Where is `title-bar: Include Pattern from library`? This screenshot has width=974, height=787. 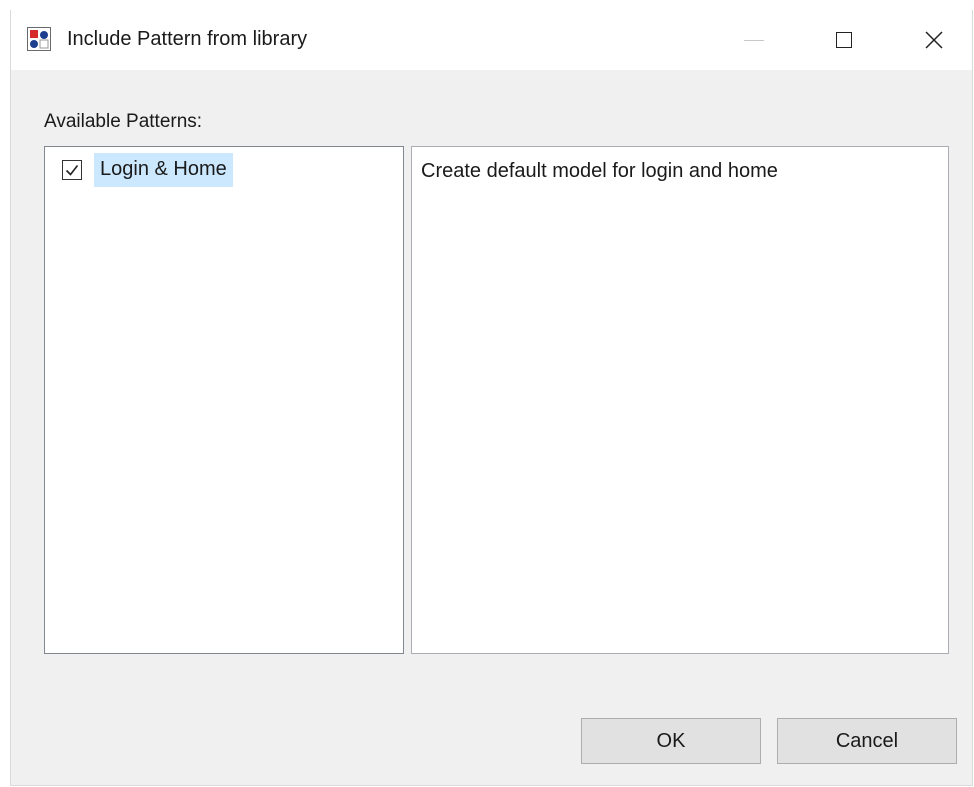 title-bar: Include Pattern from library is located at coordinates (491, 40).